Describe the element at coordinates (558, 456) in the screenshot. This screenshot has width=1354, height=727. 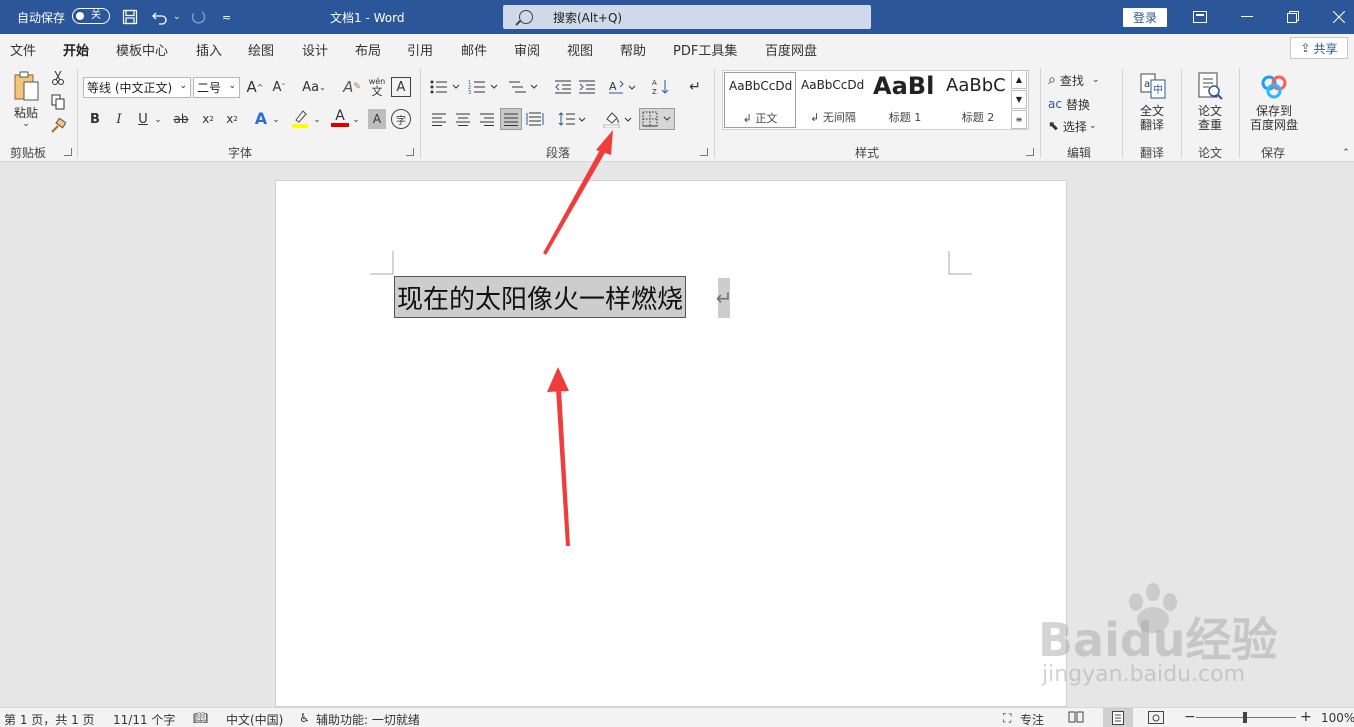
I see `arrow-to-selected-text` at that location.